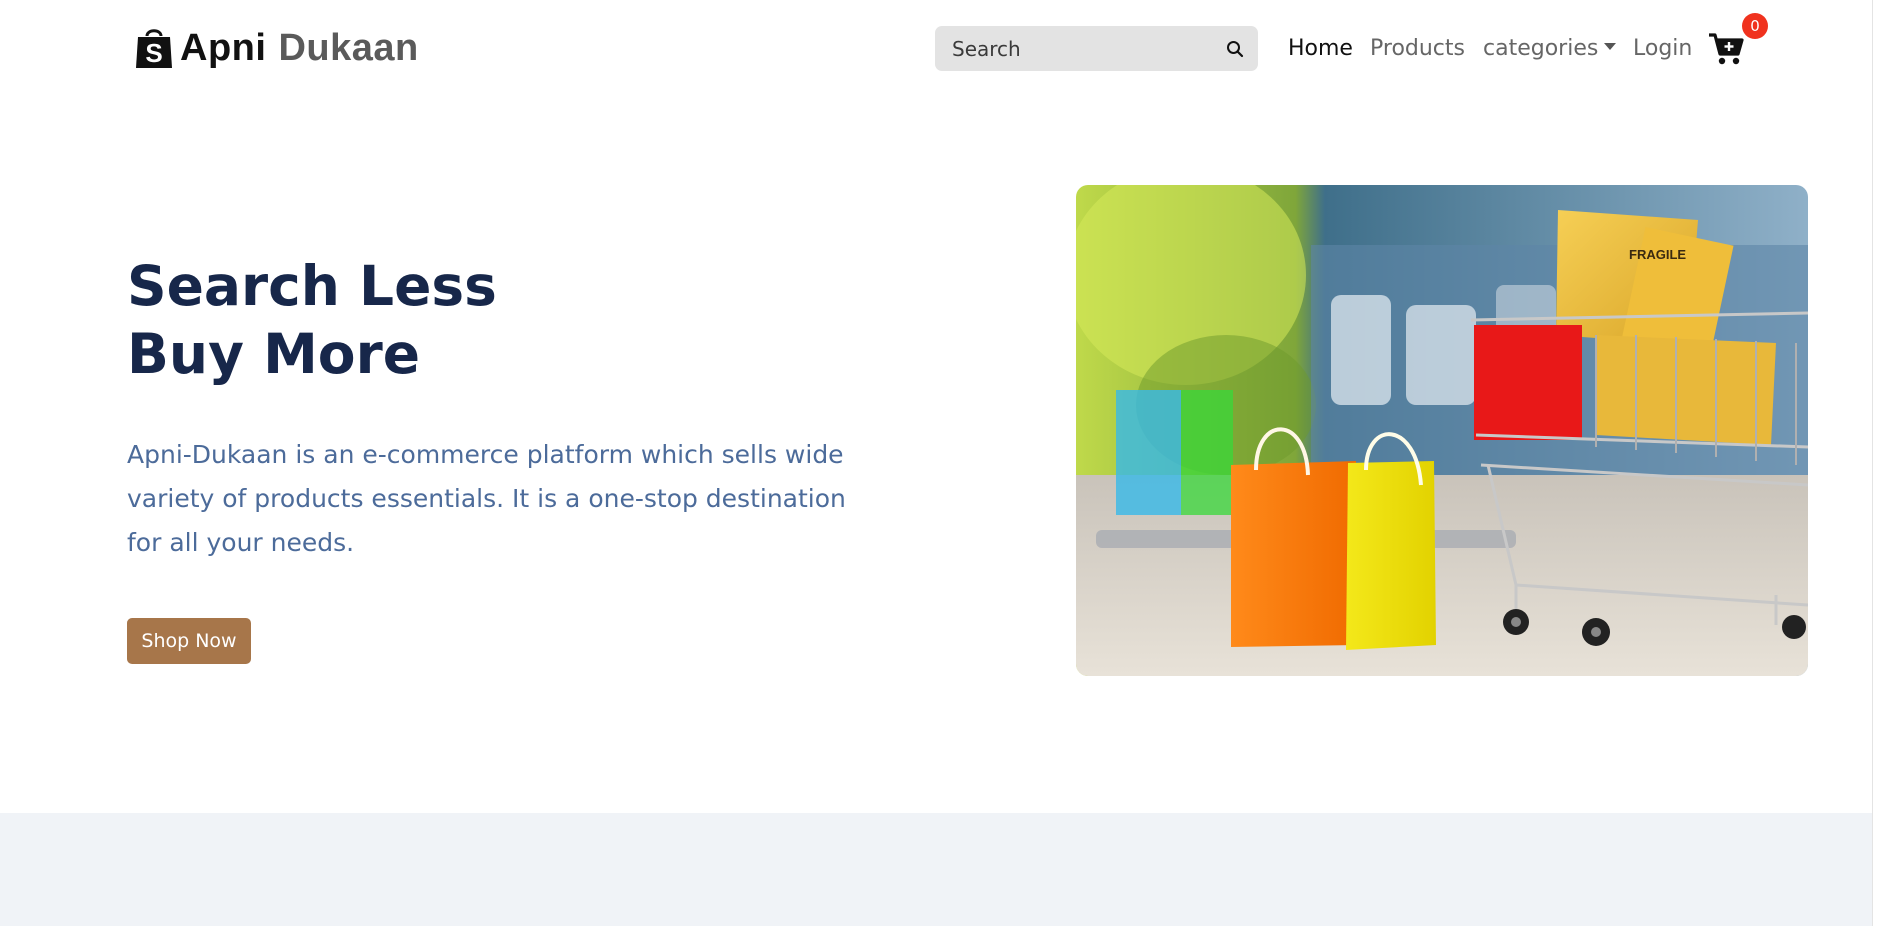  Describe the element at coordinates (153, 53) in the screenshot. I see `svg-text: S` at that location.